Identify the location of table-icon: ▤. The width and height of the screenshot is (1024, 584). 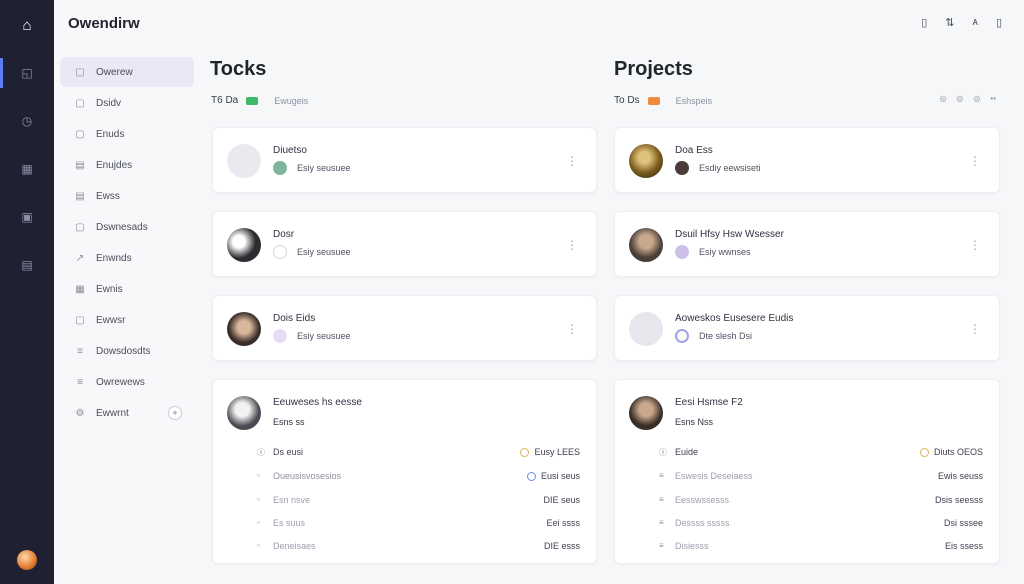
(27, 265).